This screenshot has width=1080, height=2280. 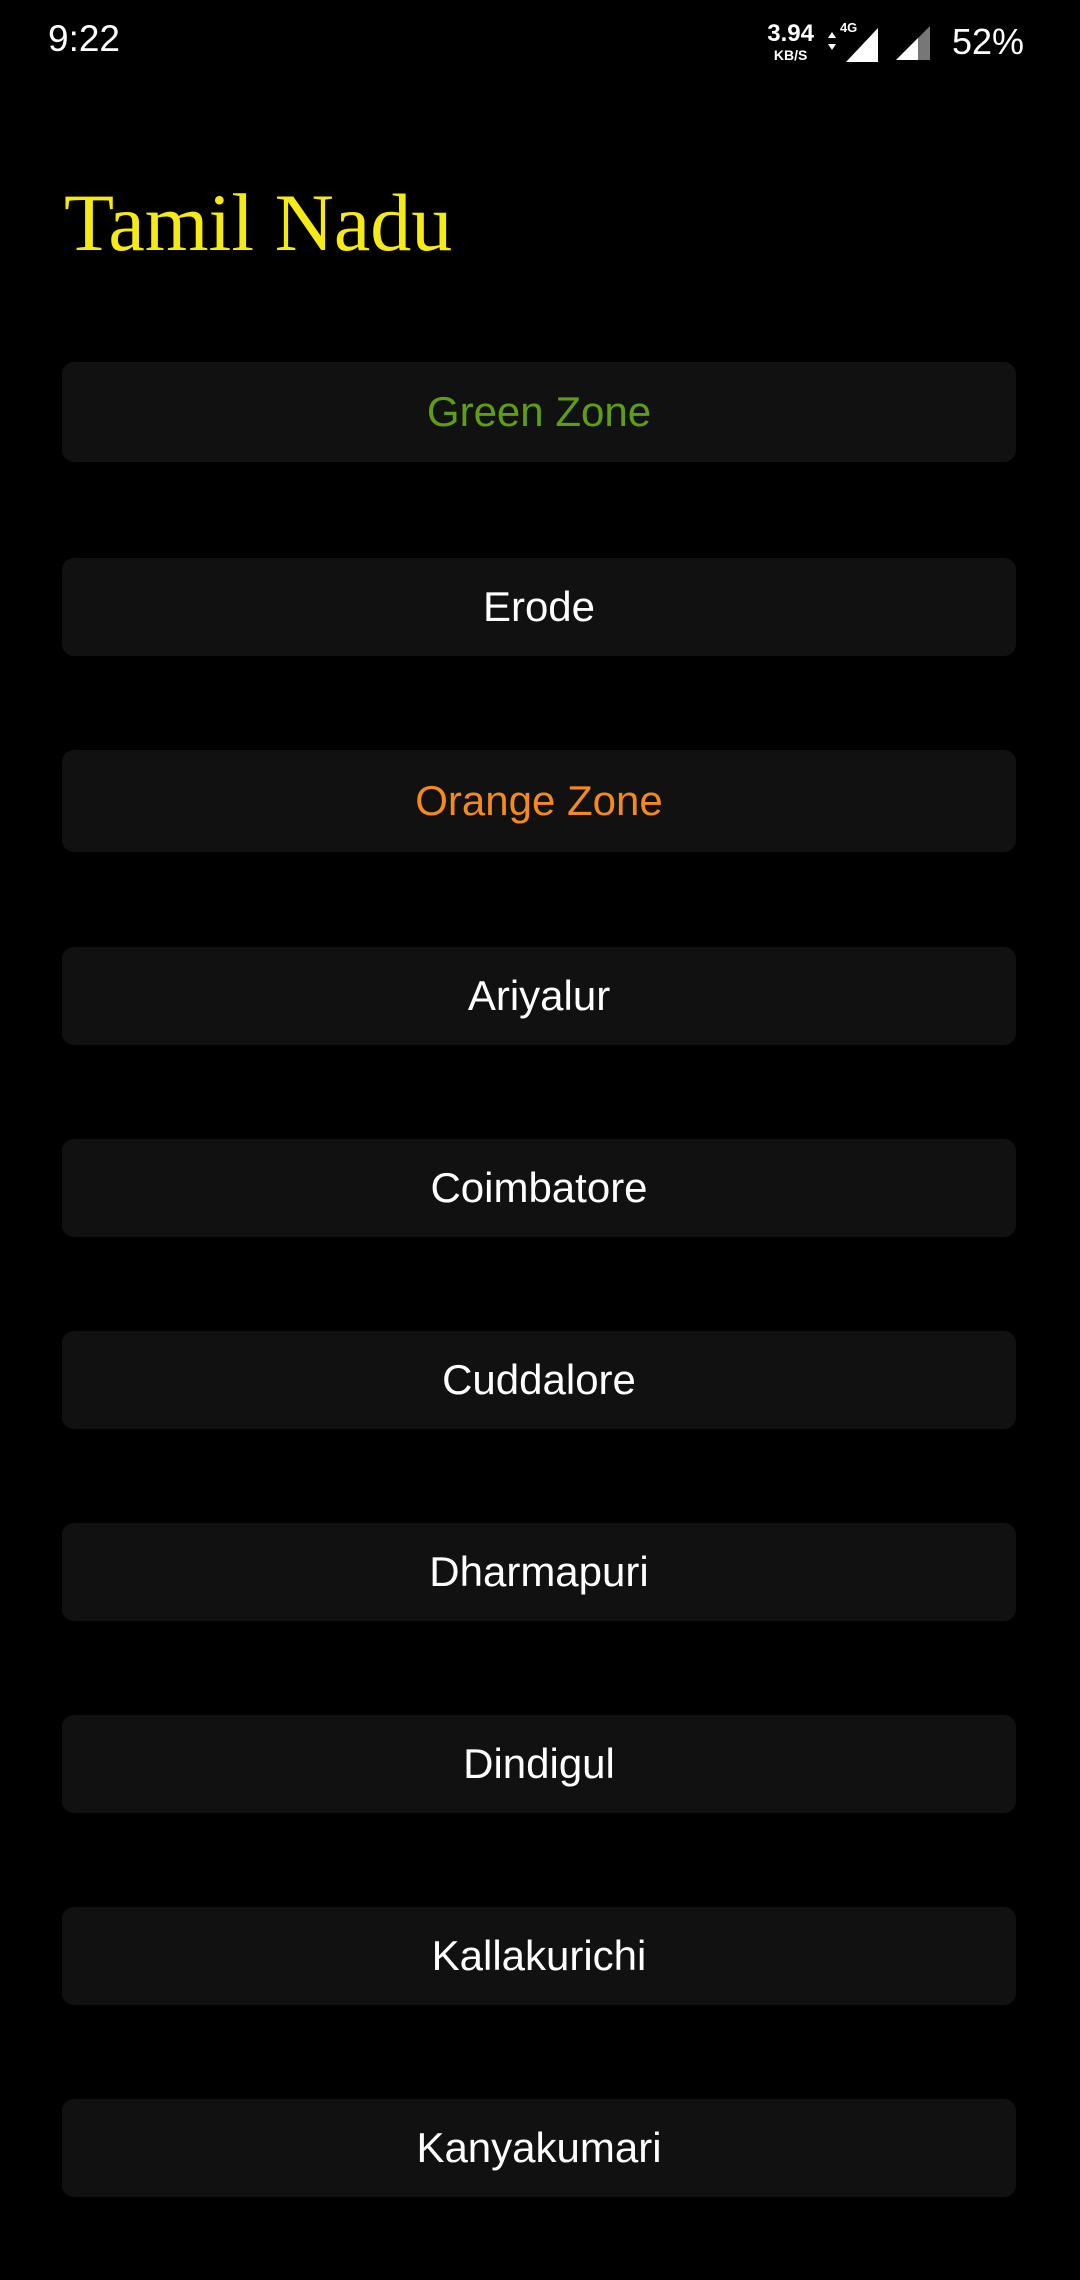 I want to click on status-bar: 9:22 3.94 KB/S 4G 52%, so click(x=540, y=42).